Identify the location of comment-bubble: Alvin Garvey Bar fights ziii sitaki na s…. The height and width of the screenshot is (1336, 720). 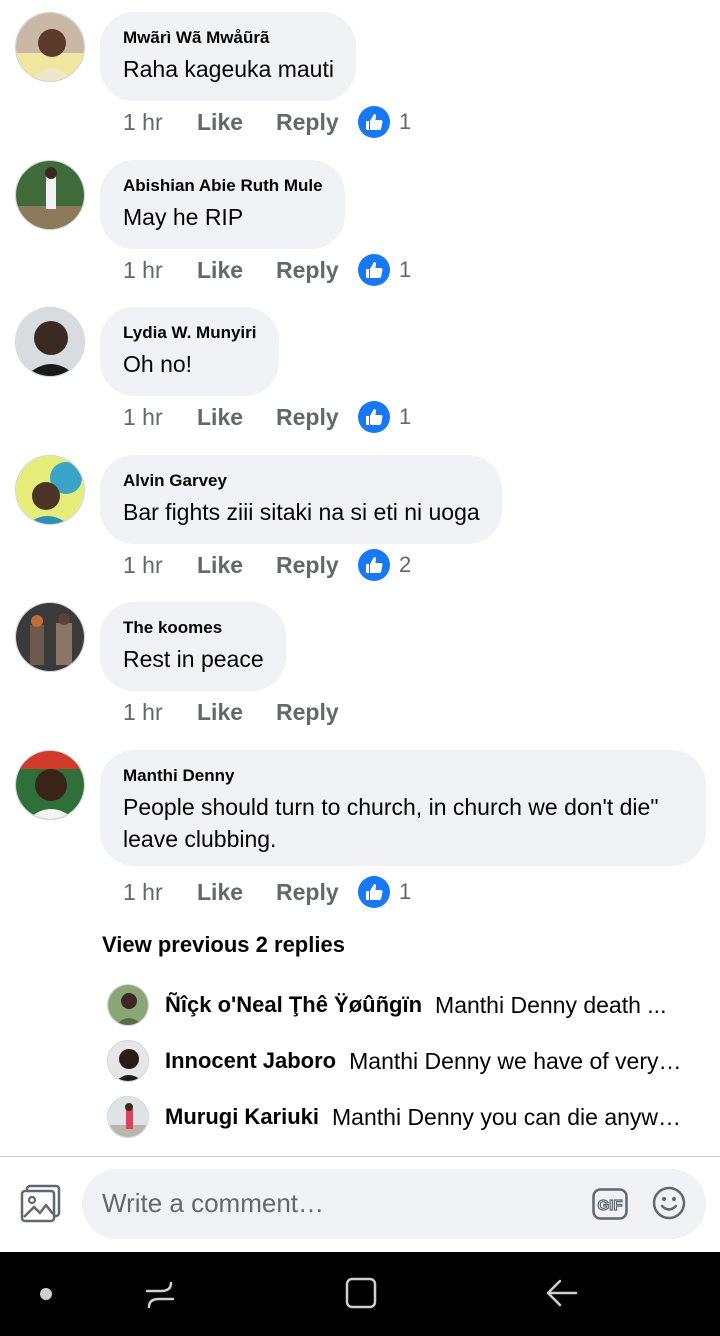
(301, 499).